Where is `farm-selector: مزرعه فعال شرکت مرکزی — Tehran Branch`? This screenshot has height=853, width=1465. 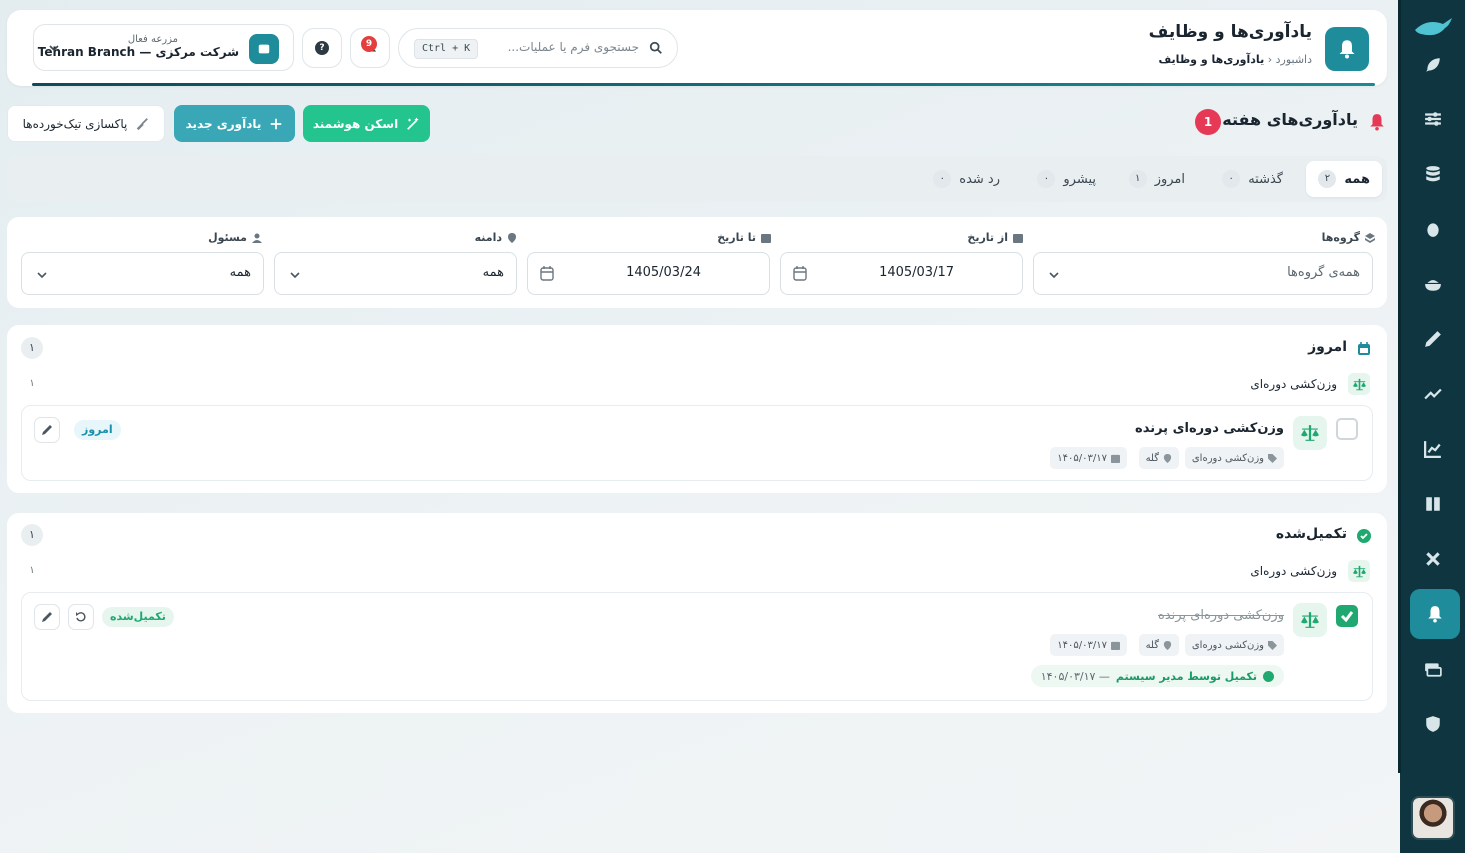
farm-selector: مزرعه فعال شرکت مرکزی — Tehran Branch is located at coordinates (163, 47).